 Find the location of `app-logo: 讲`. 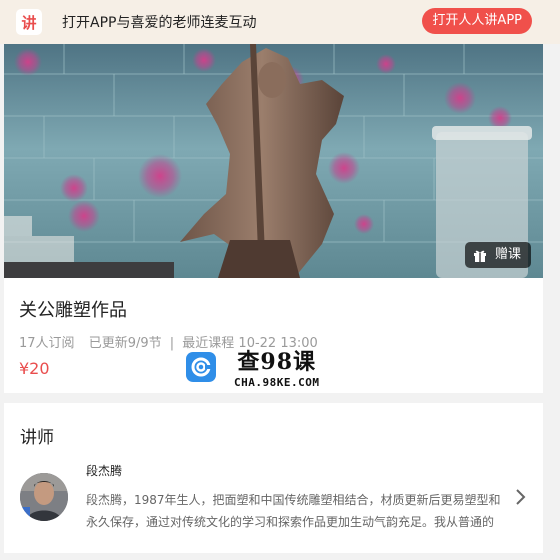

app-logo: 讲 is located at coordinates (29, 22).